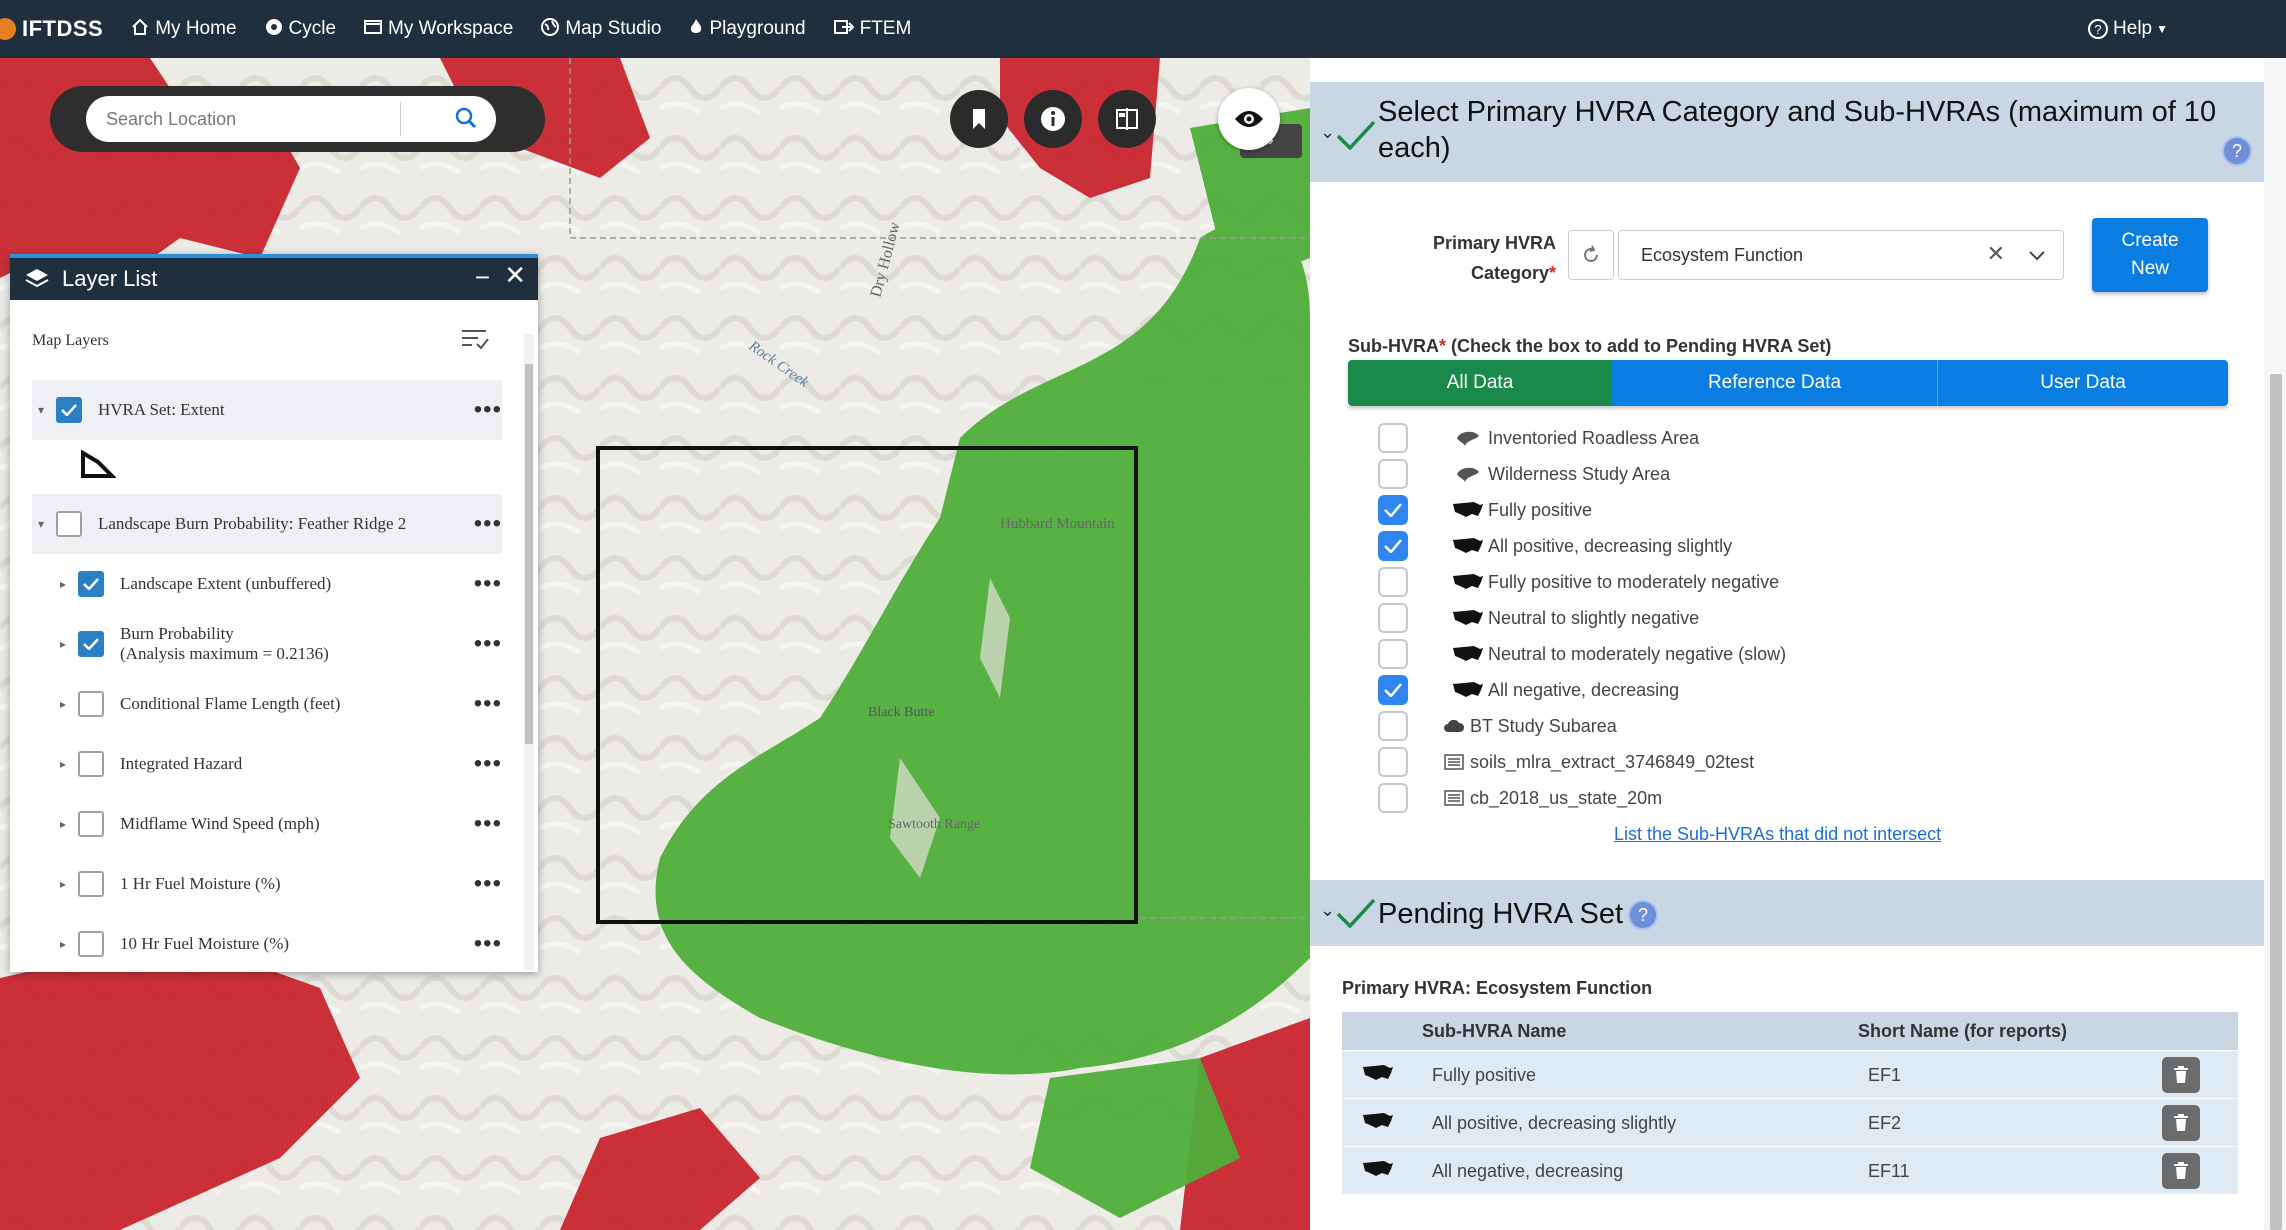 The image size is (2286, 1230). Describe the element at coordinates (1249, 119) in the screenshot. I see `visibility-button` at that location.